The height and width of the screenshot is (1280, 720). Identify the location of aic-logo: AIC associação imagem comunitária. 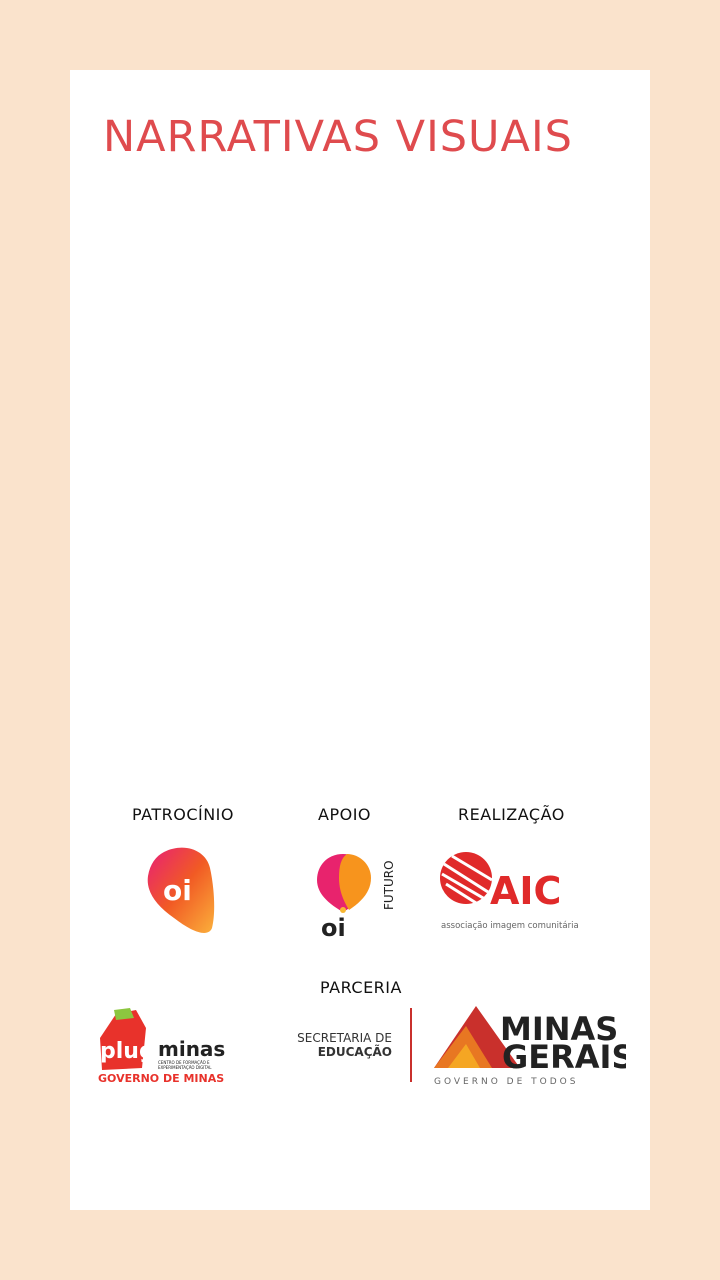
(508, 893).